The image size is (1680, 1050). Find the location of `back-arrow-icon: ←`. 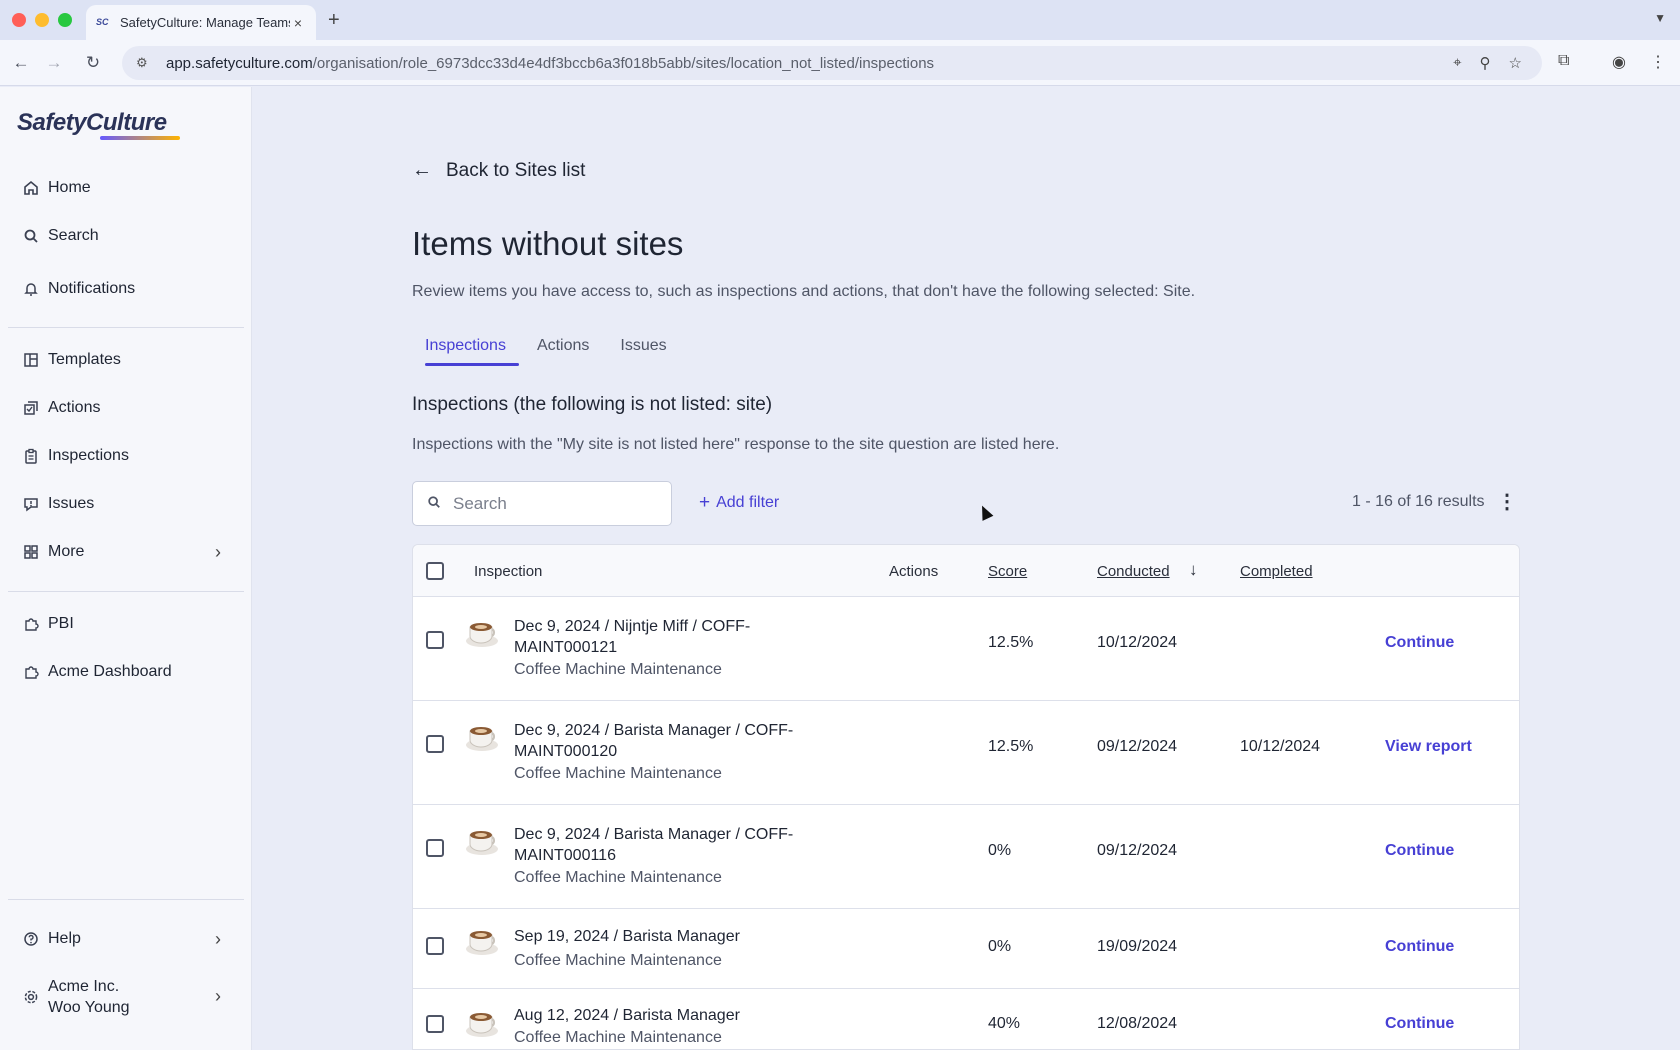

back-arrow-icon: ← is located at coordinates (21, 63).